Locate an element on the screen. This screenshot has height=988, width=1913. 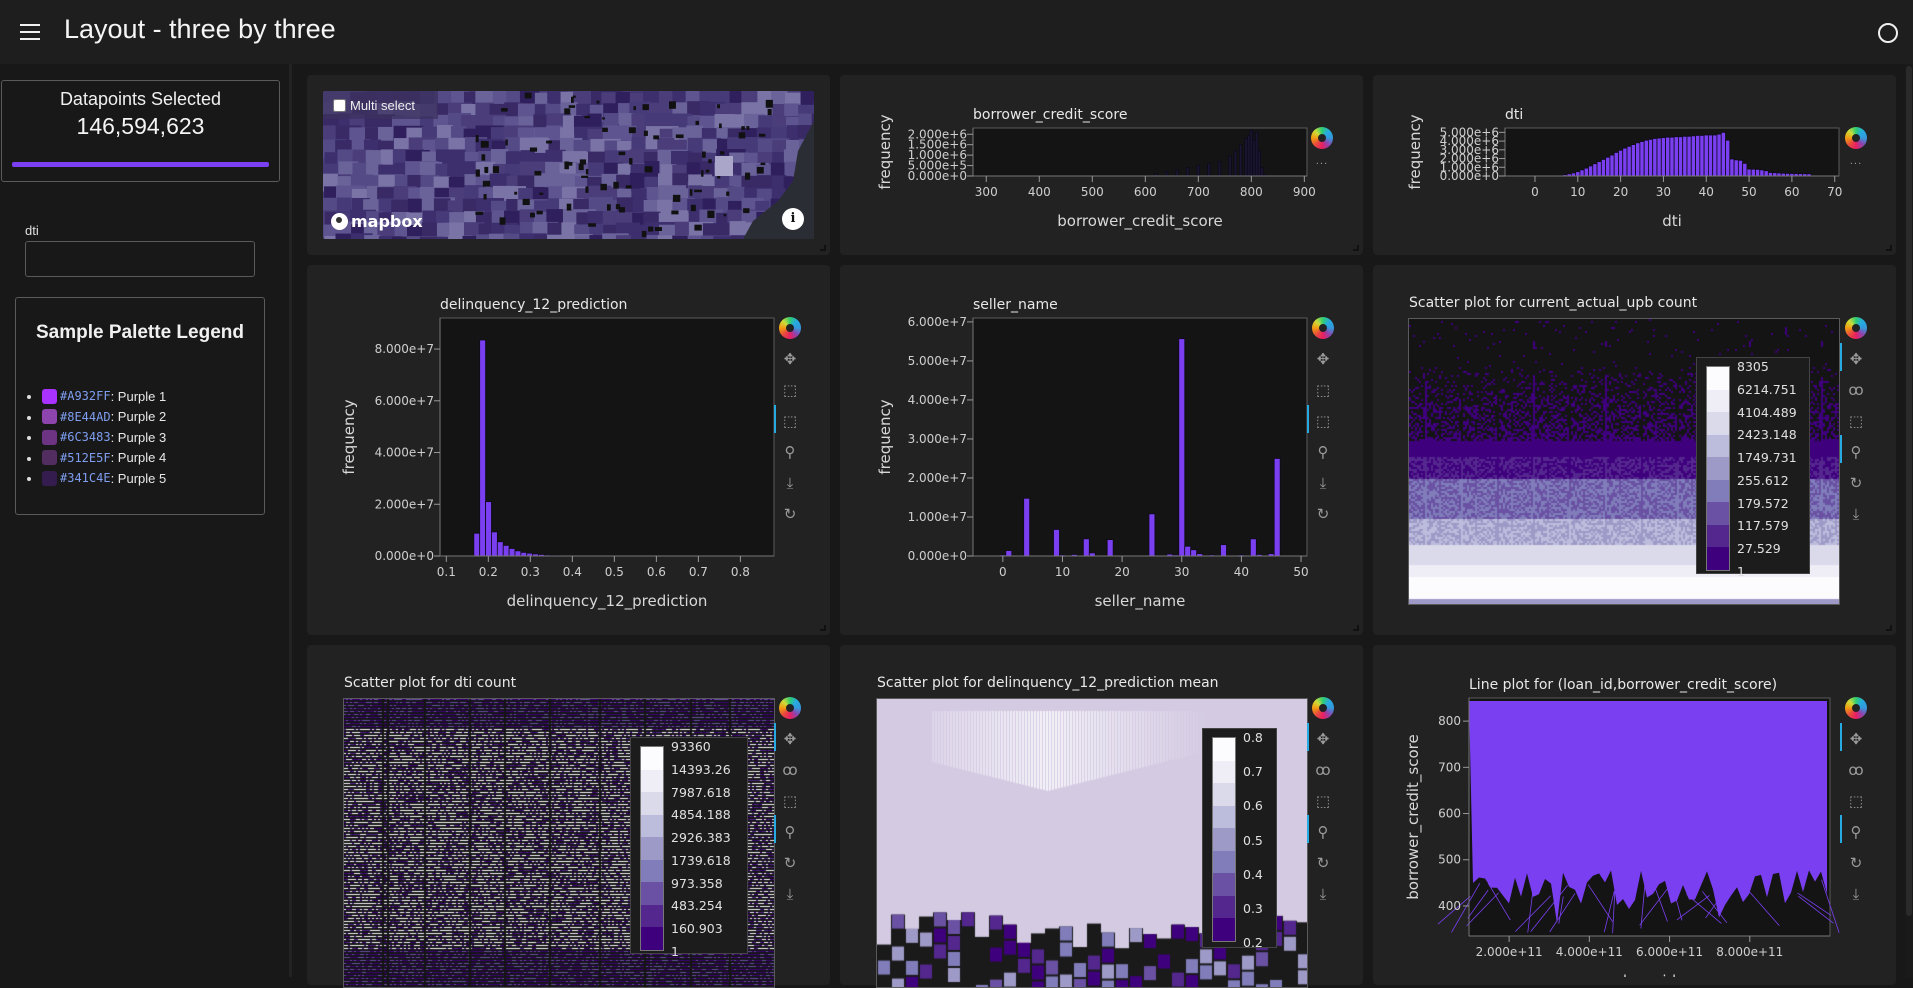
chart-title: borrower_credit_score is located at coordinates (1050, 115).